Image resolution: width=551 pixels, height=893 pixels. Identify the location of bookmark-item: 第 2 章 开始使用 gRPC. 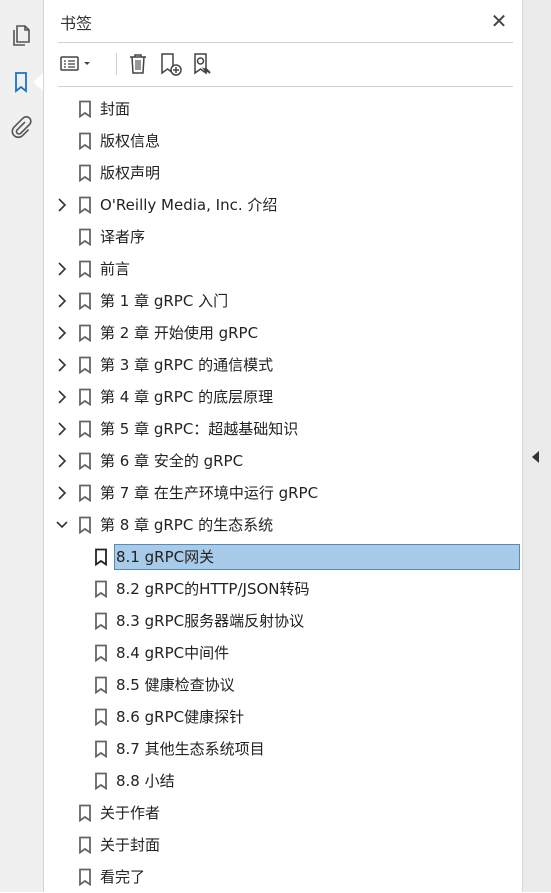
(283, 333).